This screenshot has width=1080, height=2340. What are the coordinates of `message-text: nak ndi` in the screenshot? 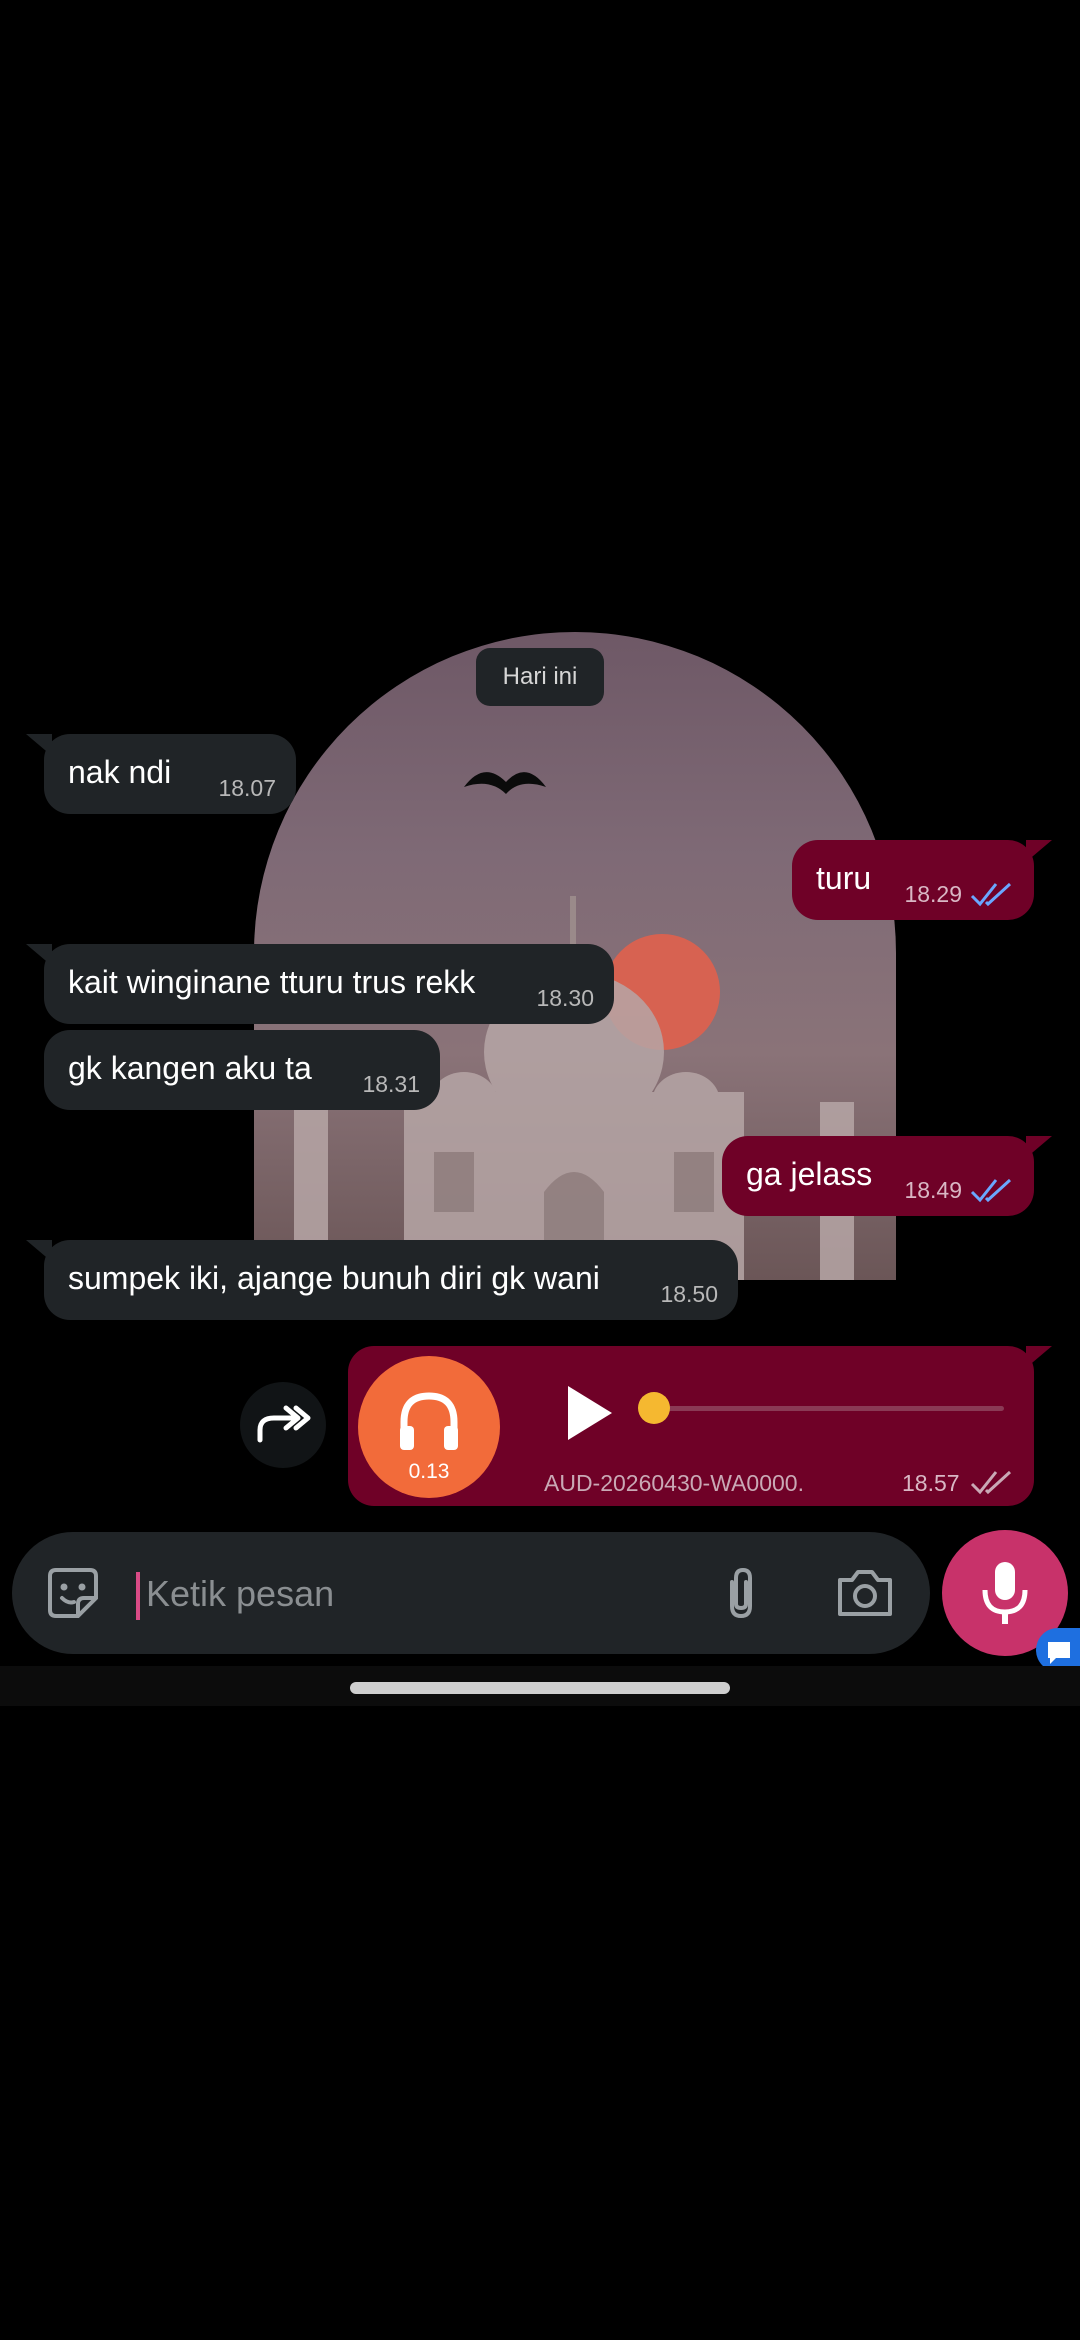 It's located at (120, 772).